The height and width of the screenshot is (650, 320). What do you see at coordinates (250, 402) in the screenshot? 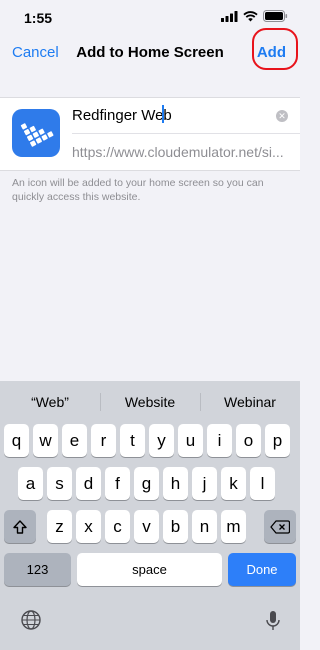
I see `suggestion-webinar: Webinar` at bounding box center [250, 402].